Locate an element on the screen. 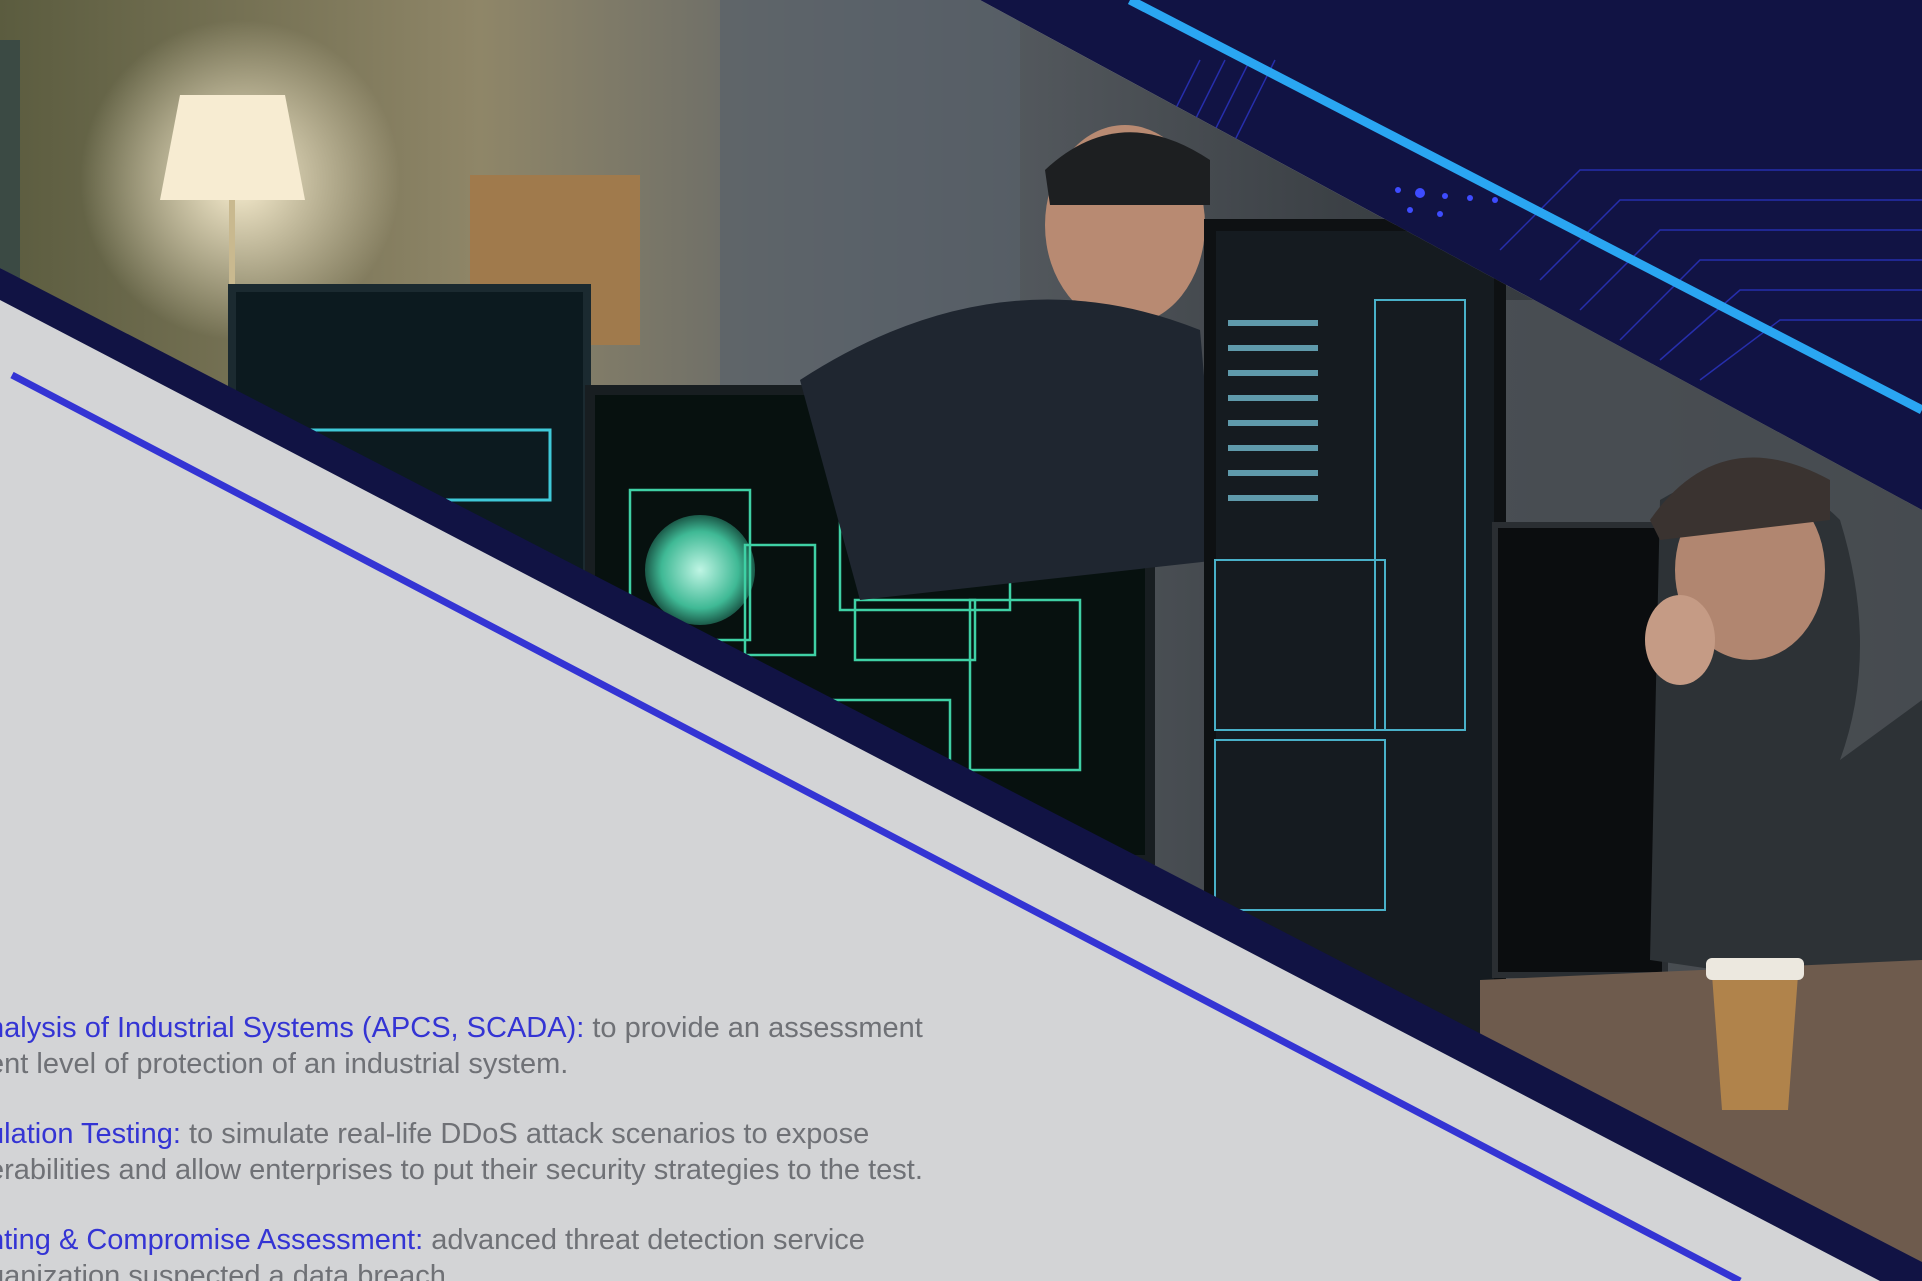 Image resolution: width=1922 pixels, height=1281 pixels. service-description: to provide an assessment is located at coordinates (753, 1028).